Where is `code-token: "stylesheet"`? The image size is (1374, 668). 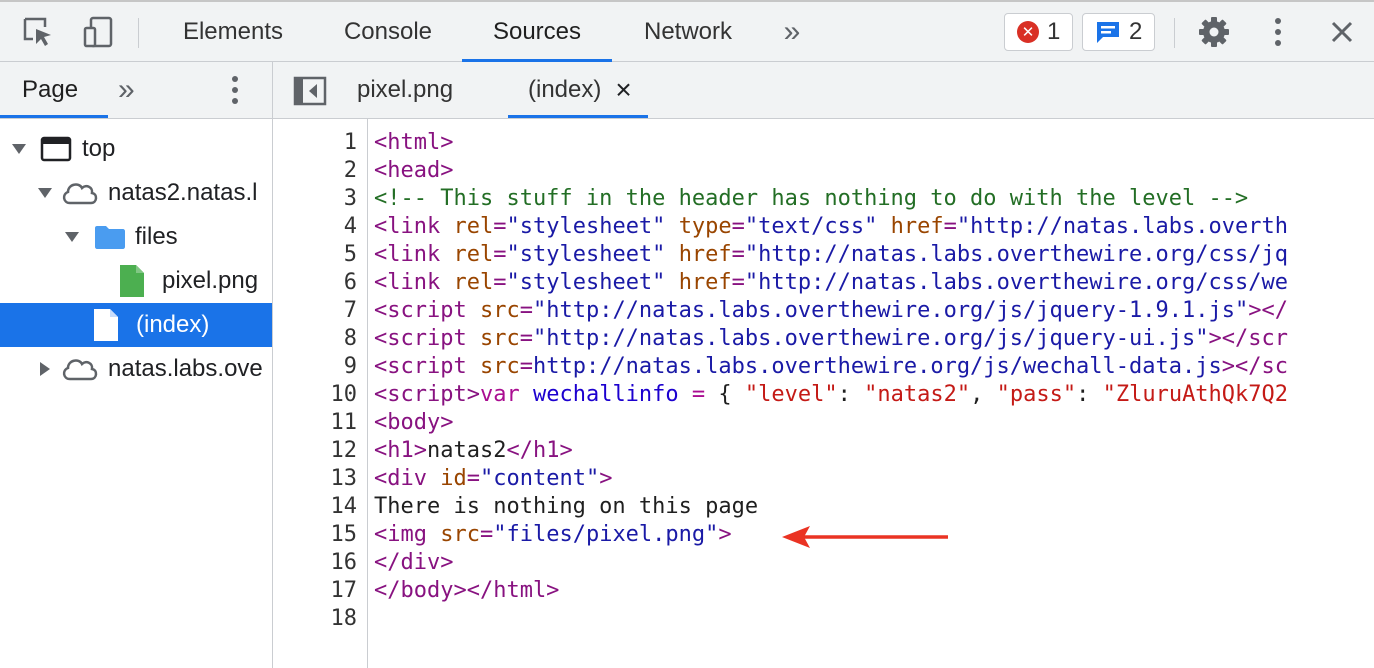 code-token: "stylesheet" is located at coordinates (586, 282).